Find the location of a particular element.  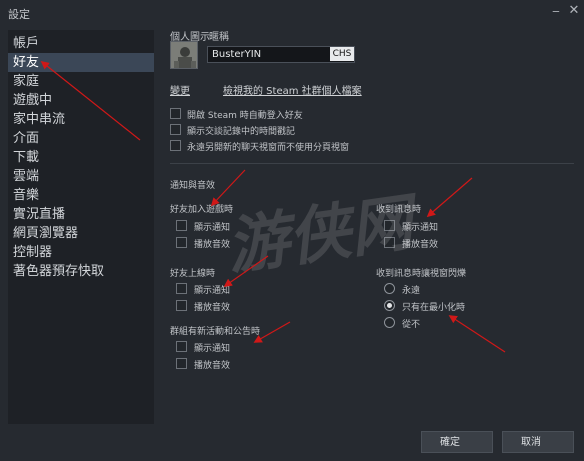

sidebar-item-in-game: 遊戲中 is located at coordinates (81, 100).